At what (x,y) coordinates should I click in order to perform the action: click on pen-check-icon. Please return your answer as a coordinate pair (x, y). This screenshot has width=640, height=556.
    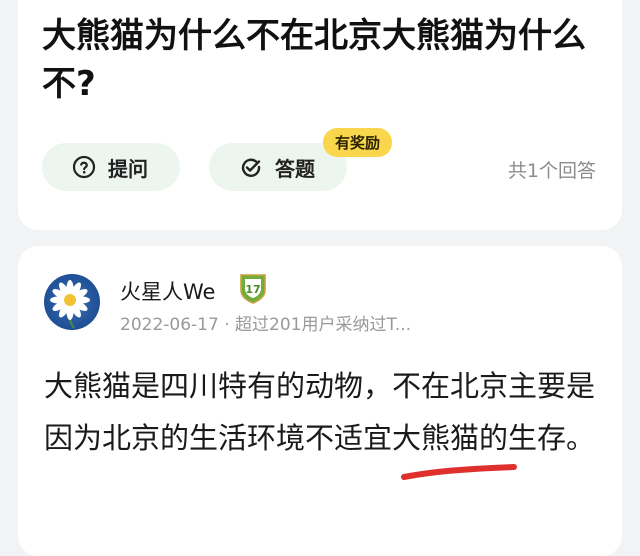
    Looking at the image, I should click on (251, 167).